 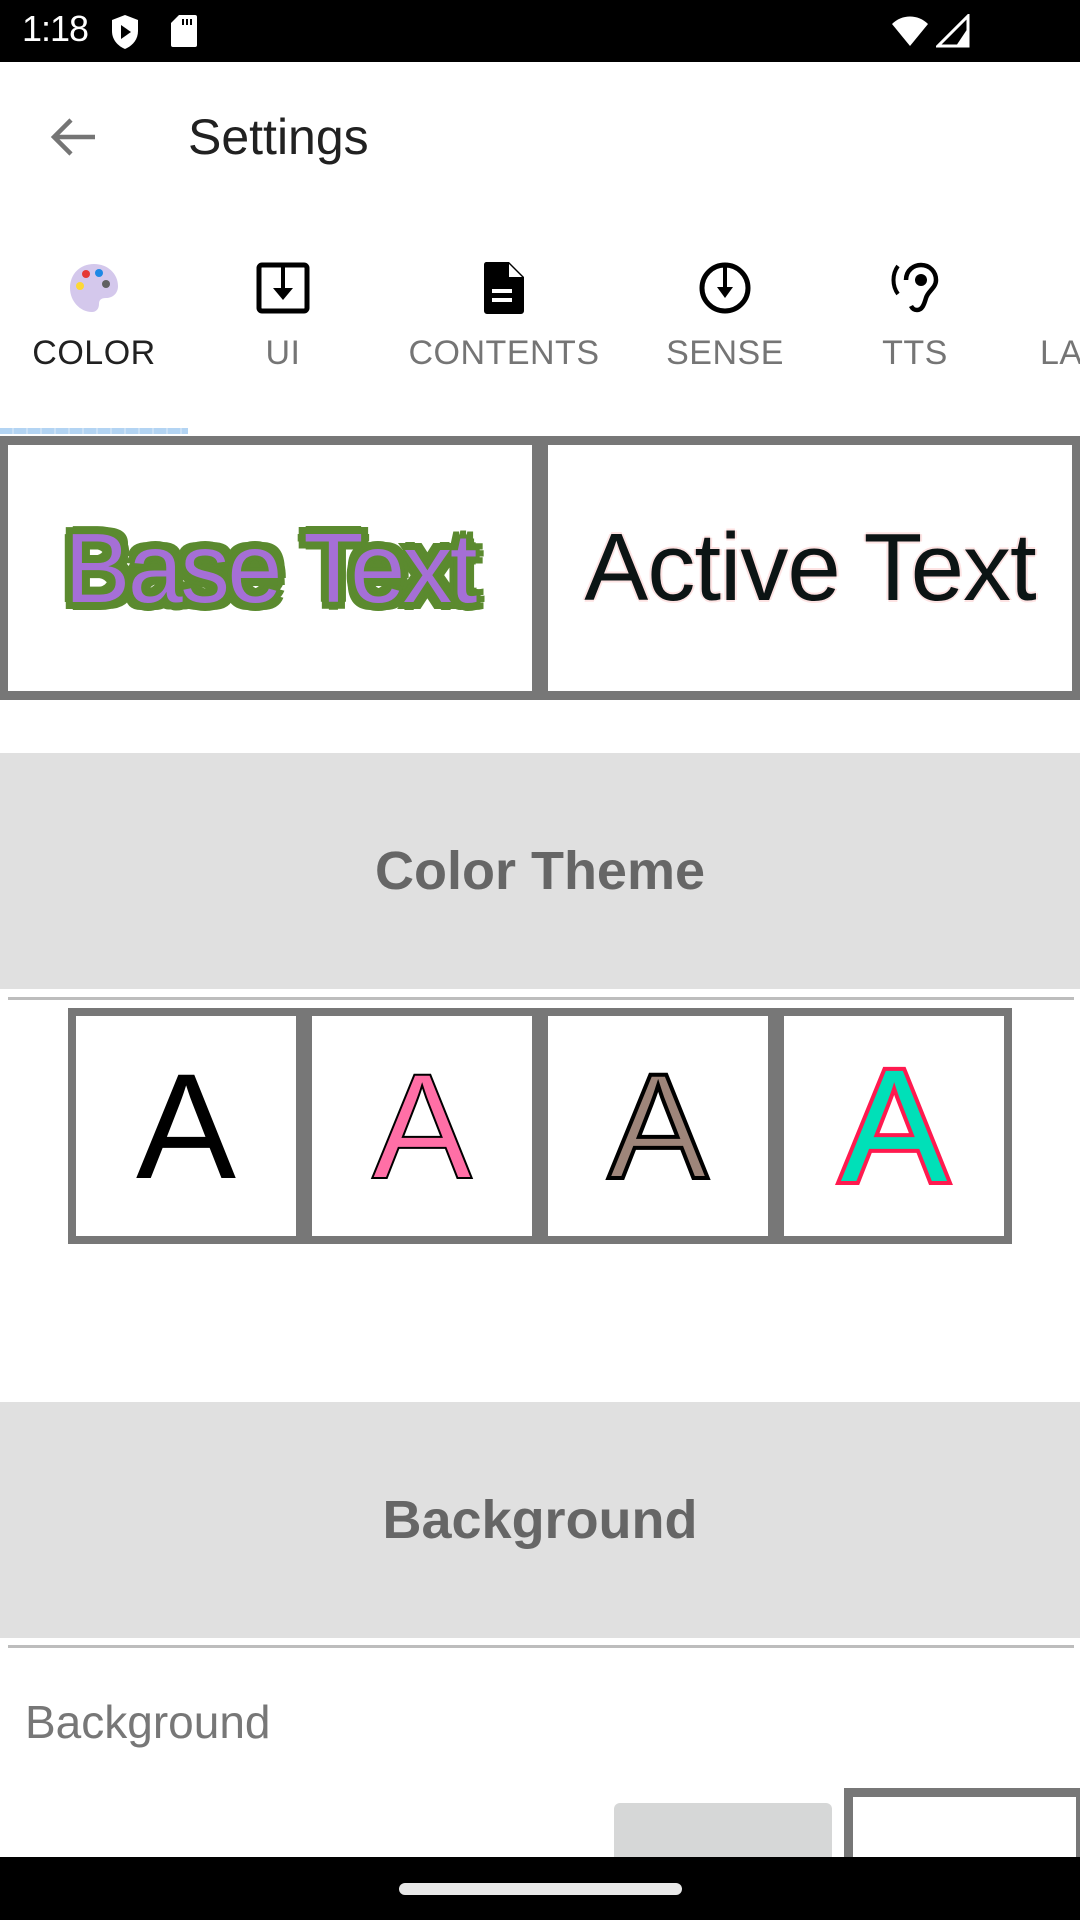 What do you see at coordinates (540, 568) in the screenshot?
I see `text-preview-panel: Base Text Active Text` at bounding box center [540, 568].